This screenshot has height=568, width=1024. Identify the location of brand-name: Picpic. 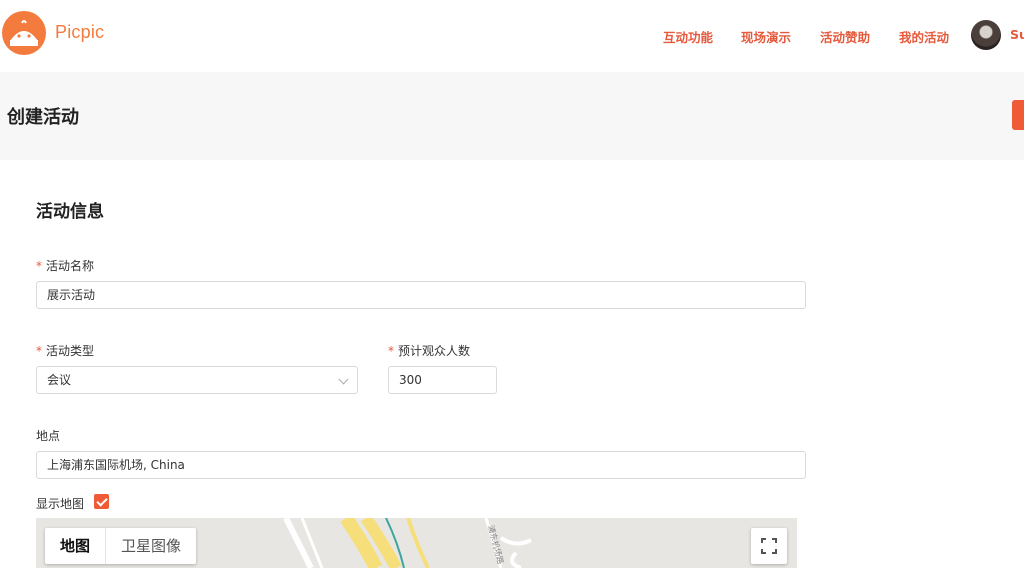
(79, 32).